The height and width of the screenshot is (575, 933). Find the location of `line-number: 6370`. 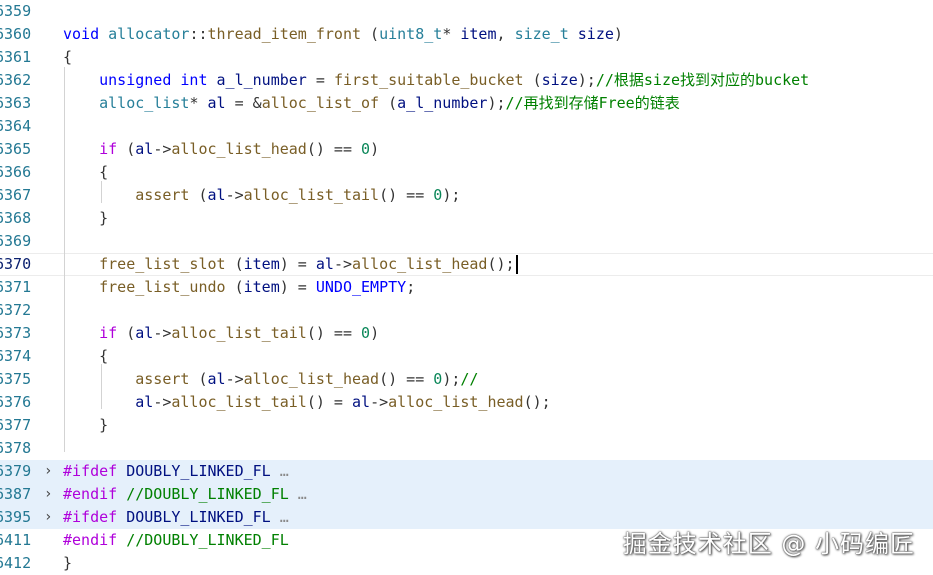

line-number: 6370 is located at coordinates (16, 264).